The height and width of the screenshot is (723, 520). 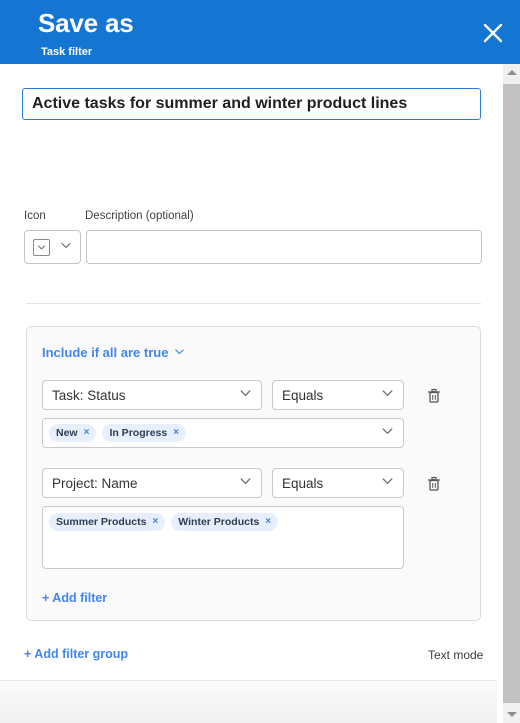 I want to click on dialog-subtitle: Task filter, so click(x=67, y=52).